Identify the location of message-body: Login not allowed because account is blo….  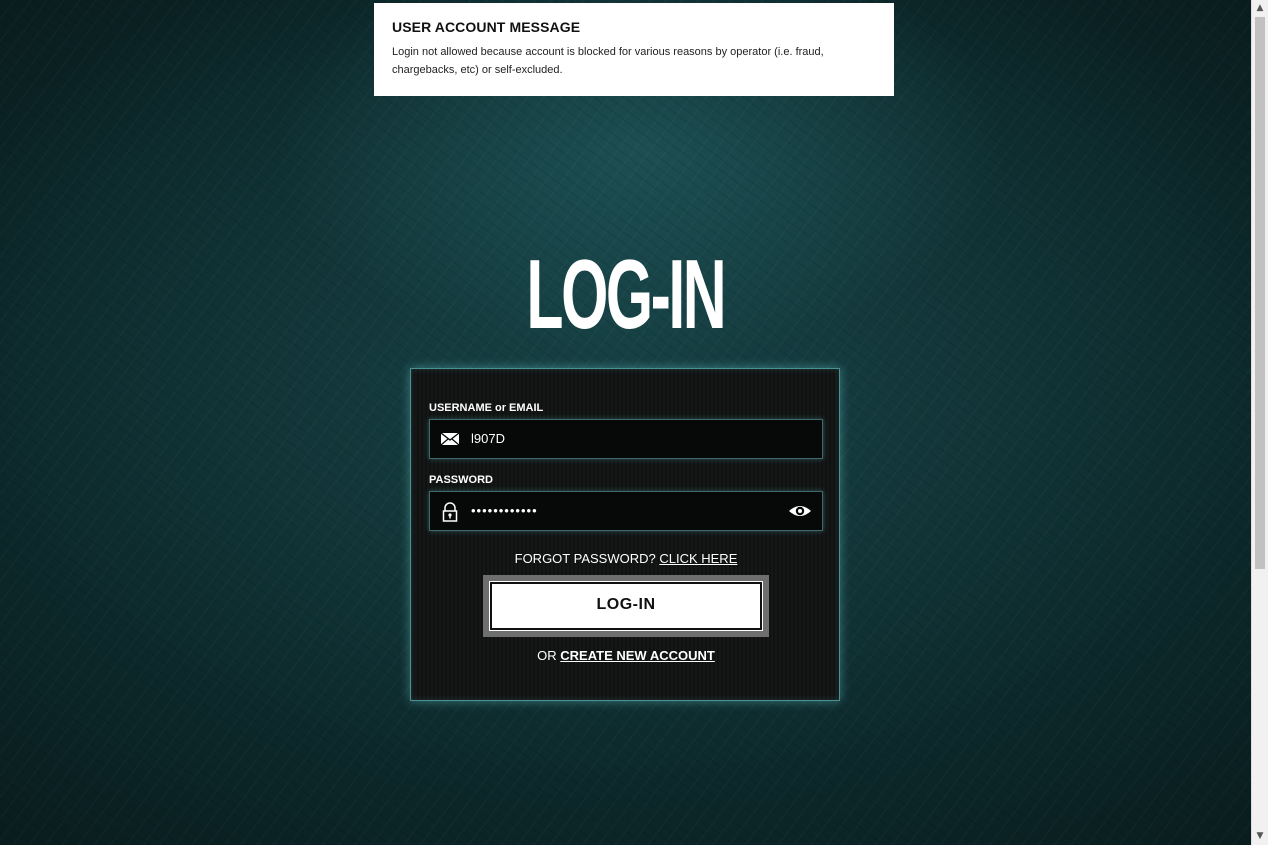
(608, 61).